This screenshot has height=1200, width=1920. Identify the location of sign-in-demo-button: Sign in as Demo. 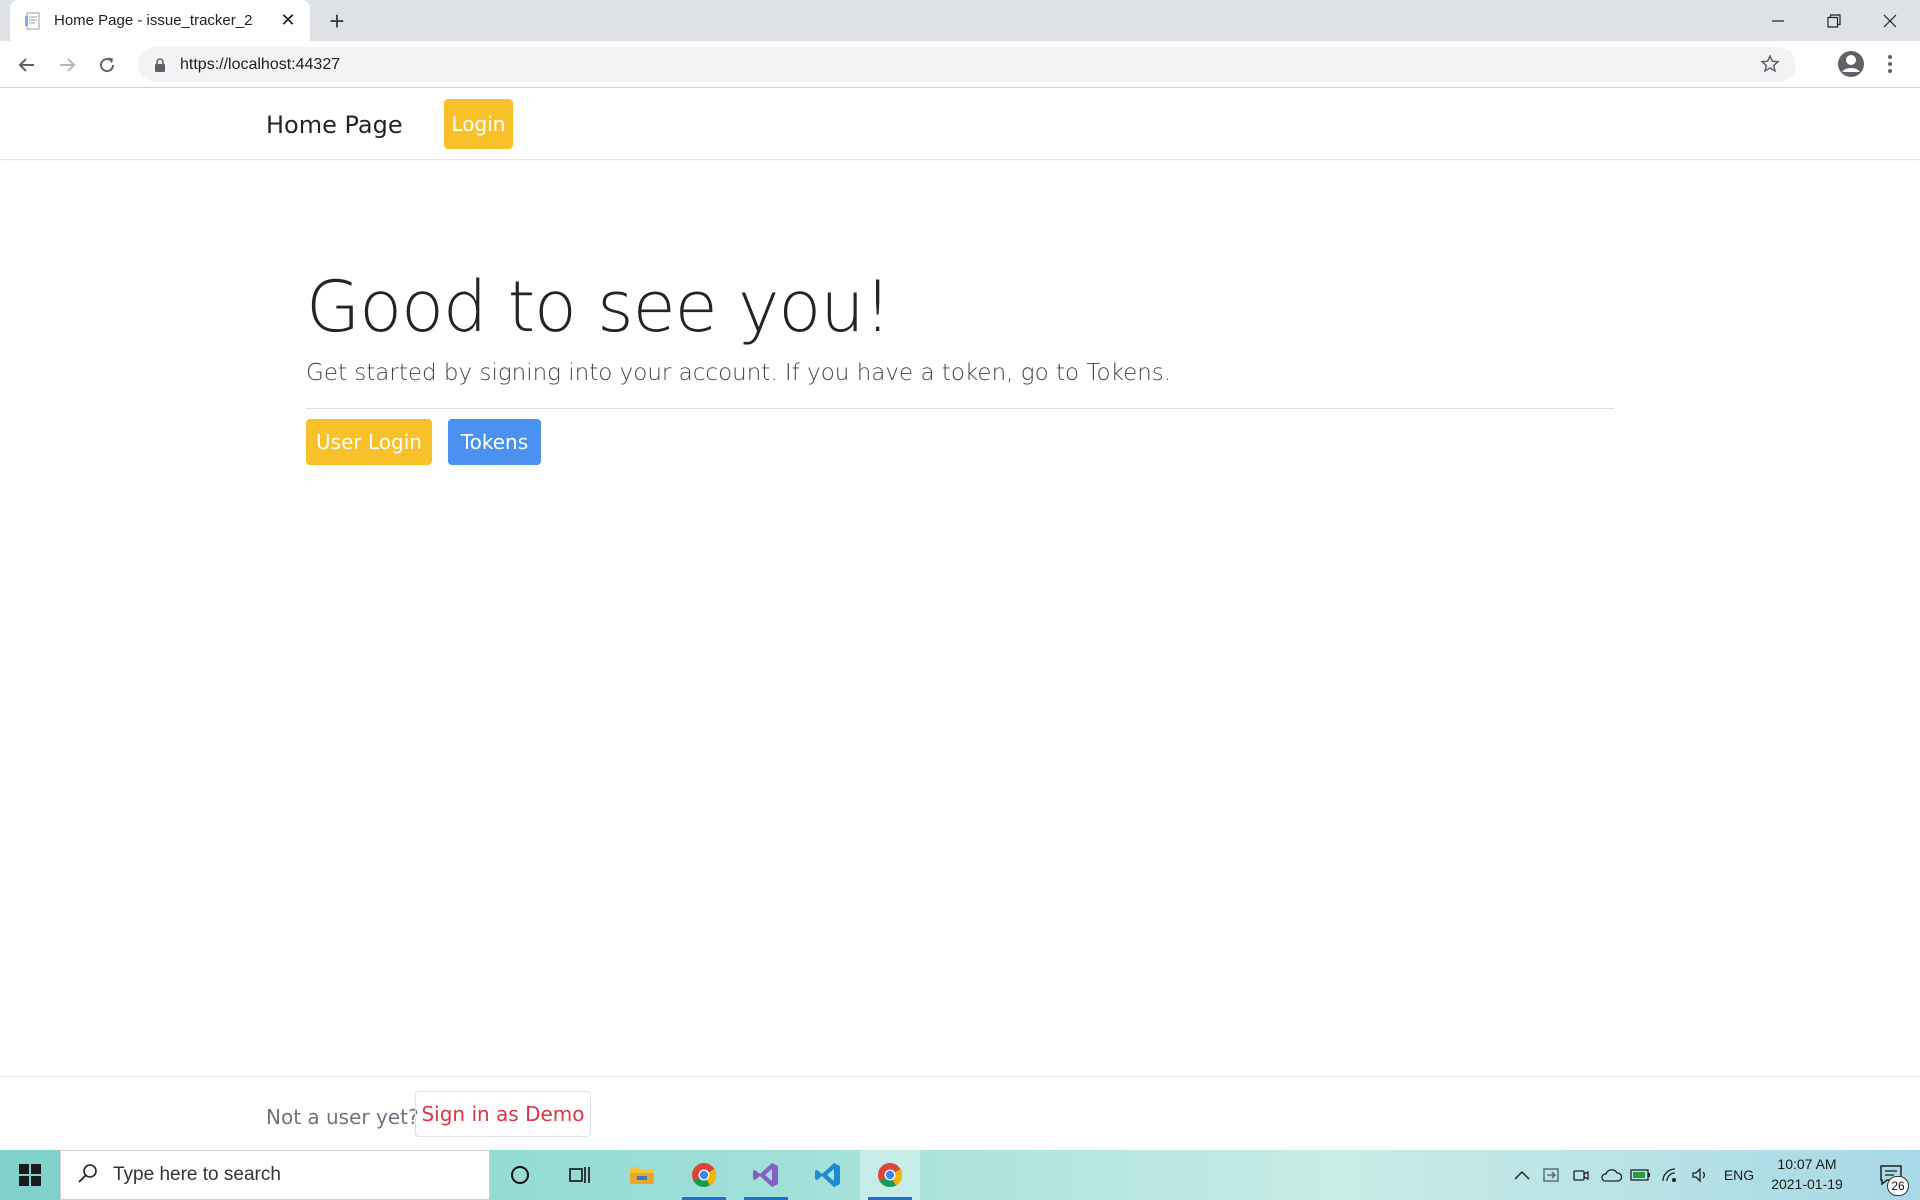
(503, 1114).